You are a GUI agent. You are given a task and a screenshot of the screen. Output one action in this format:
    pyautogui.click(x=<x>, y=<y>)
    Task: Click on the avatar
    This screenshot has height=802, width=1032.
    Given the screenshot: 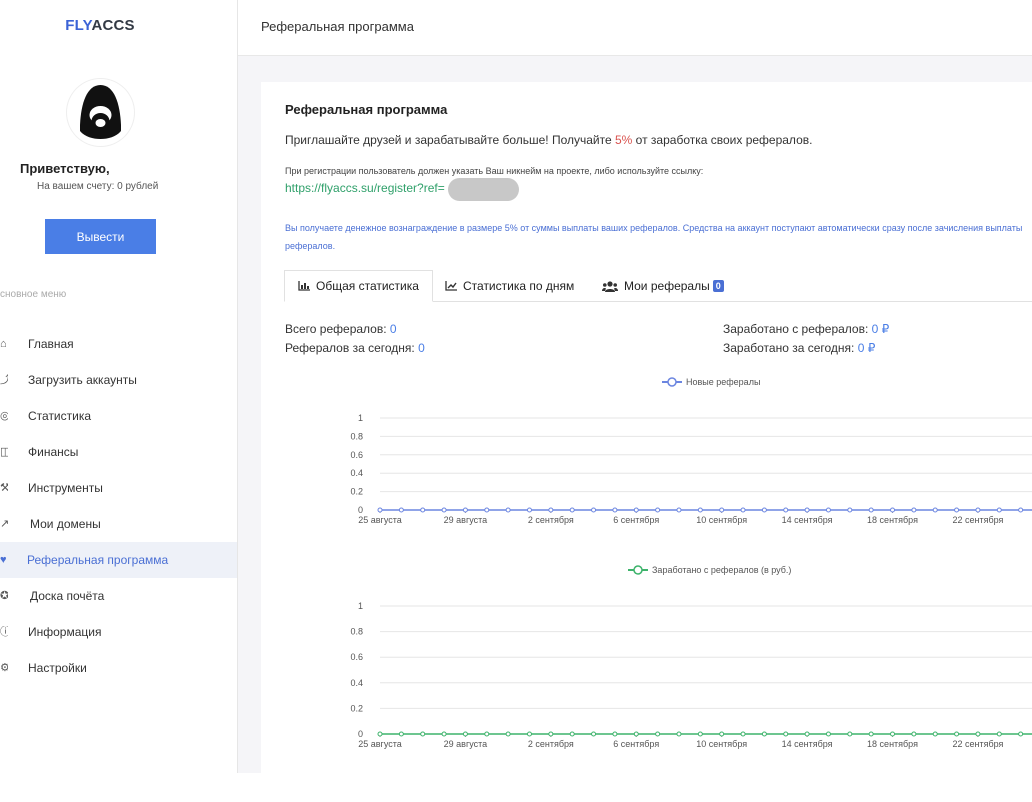 What is the action you would take?
    pyautogui.click(x=100, y=112)
    